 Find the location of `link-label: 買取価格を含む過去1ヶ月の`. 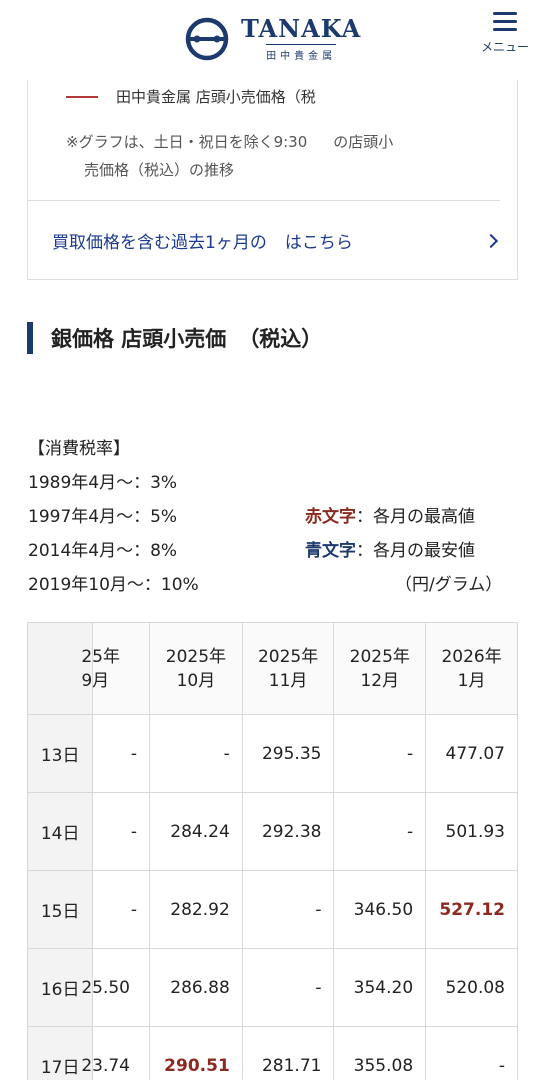

link-label: 買取価格を含む過去1ヶ月の is located at coordinates (159, 243).